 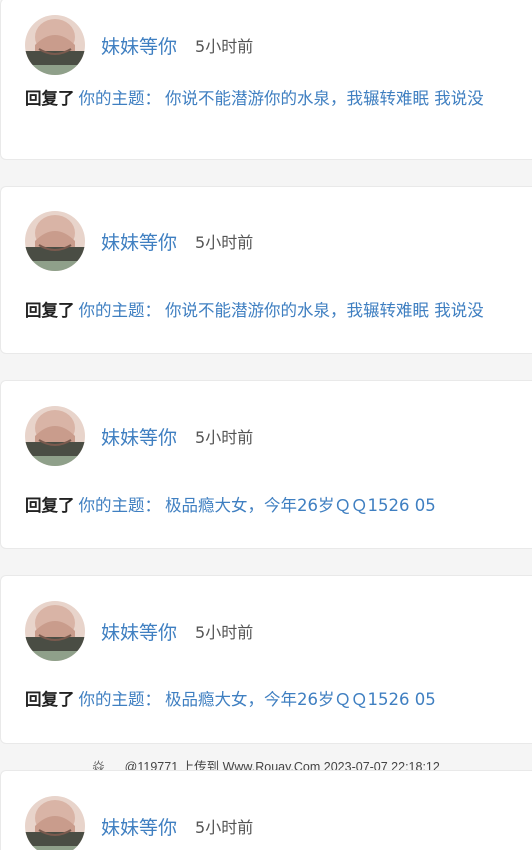 I want to click on notification-card: 妹妹等你 5小时前, so click(x=266, y=810).